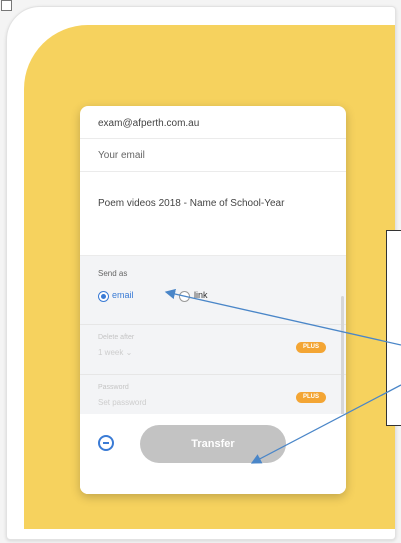  What do you see at coordinates (201, 295) in the screenshot?
I see `link-option-label: link` at bounding box center [201, 295].